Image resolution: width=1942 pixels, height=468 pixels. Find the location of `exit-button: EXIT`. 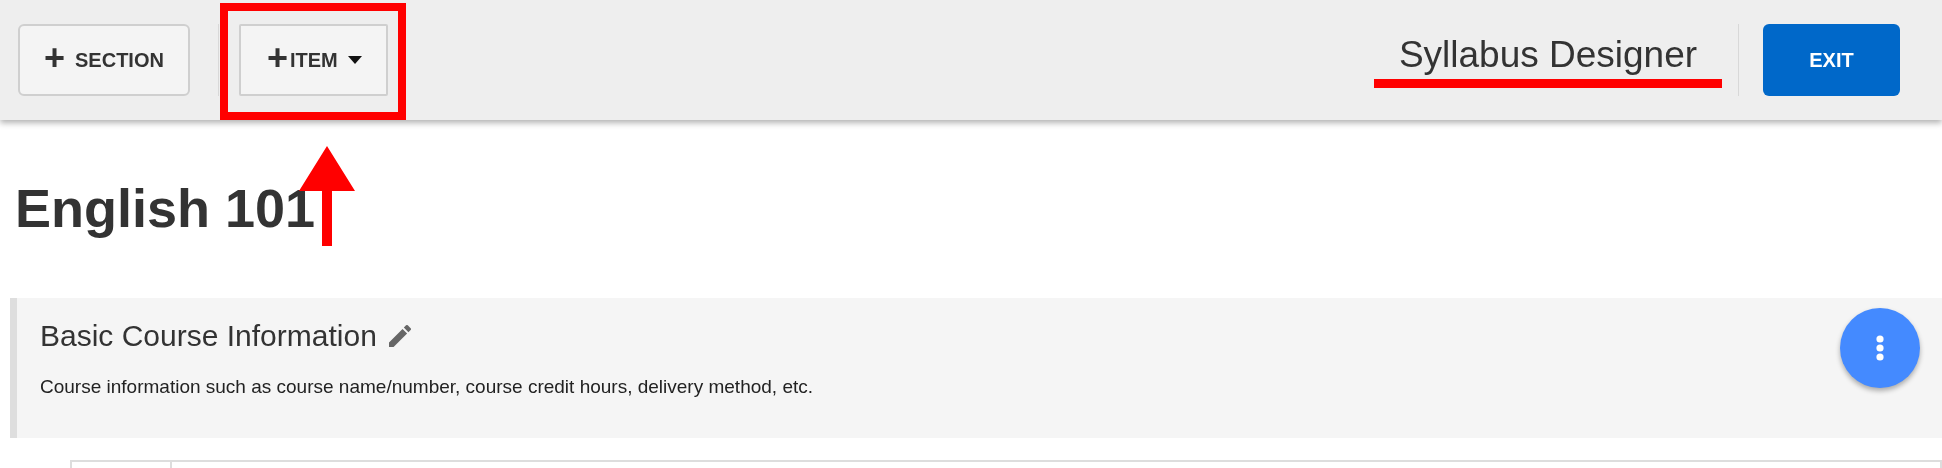

exit-button: EXIT is located at coordinates (1831, 60).